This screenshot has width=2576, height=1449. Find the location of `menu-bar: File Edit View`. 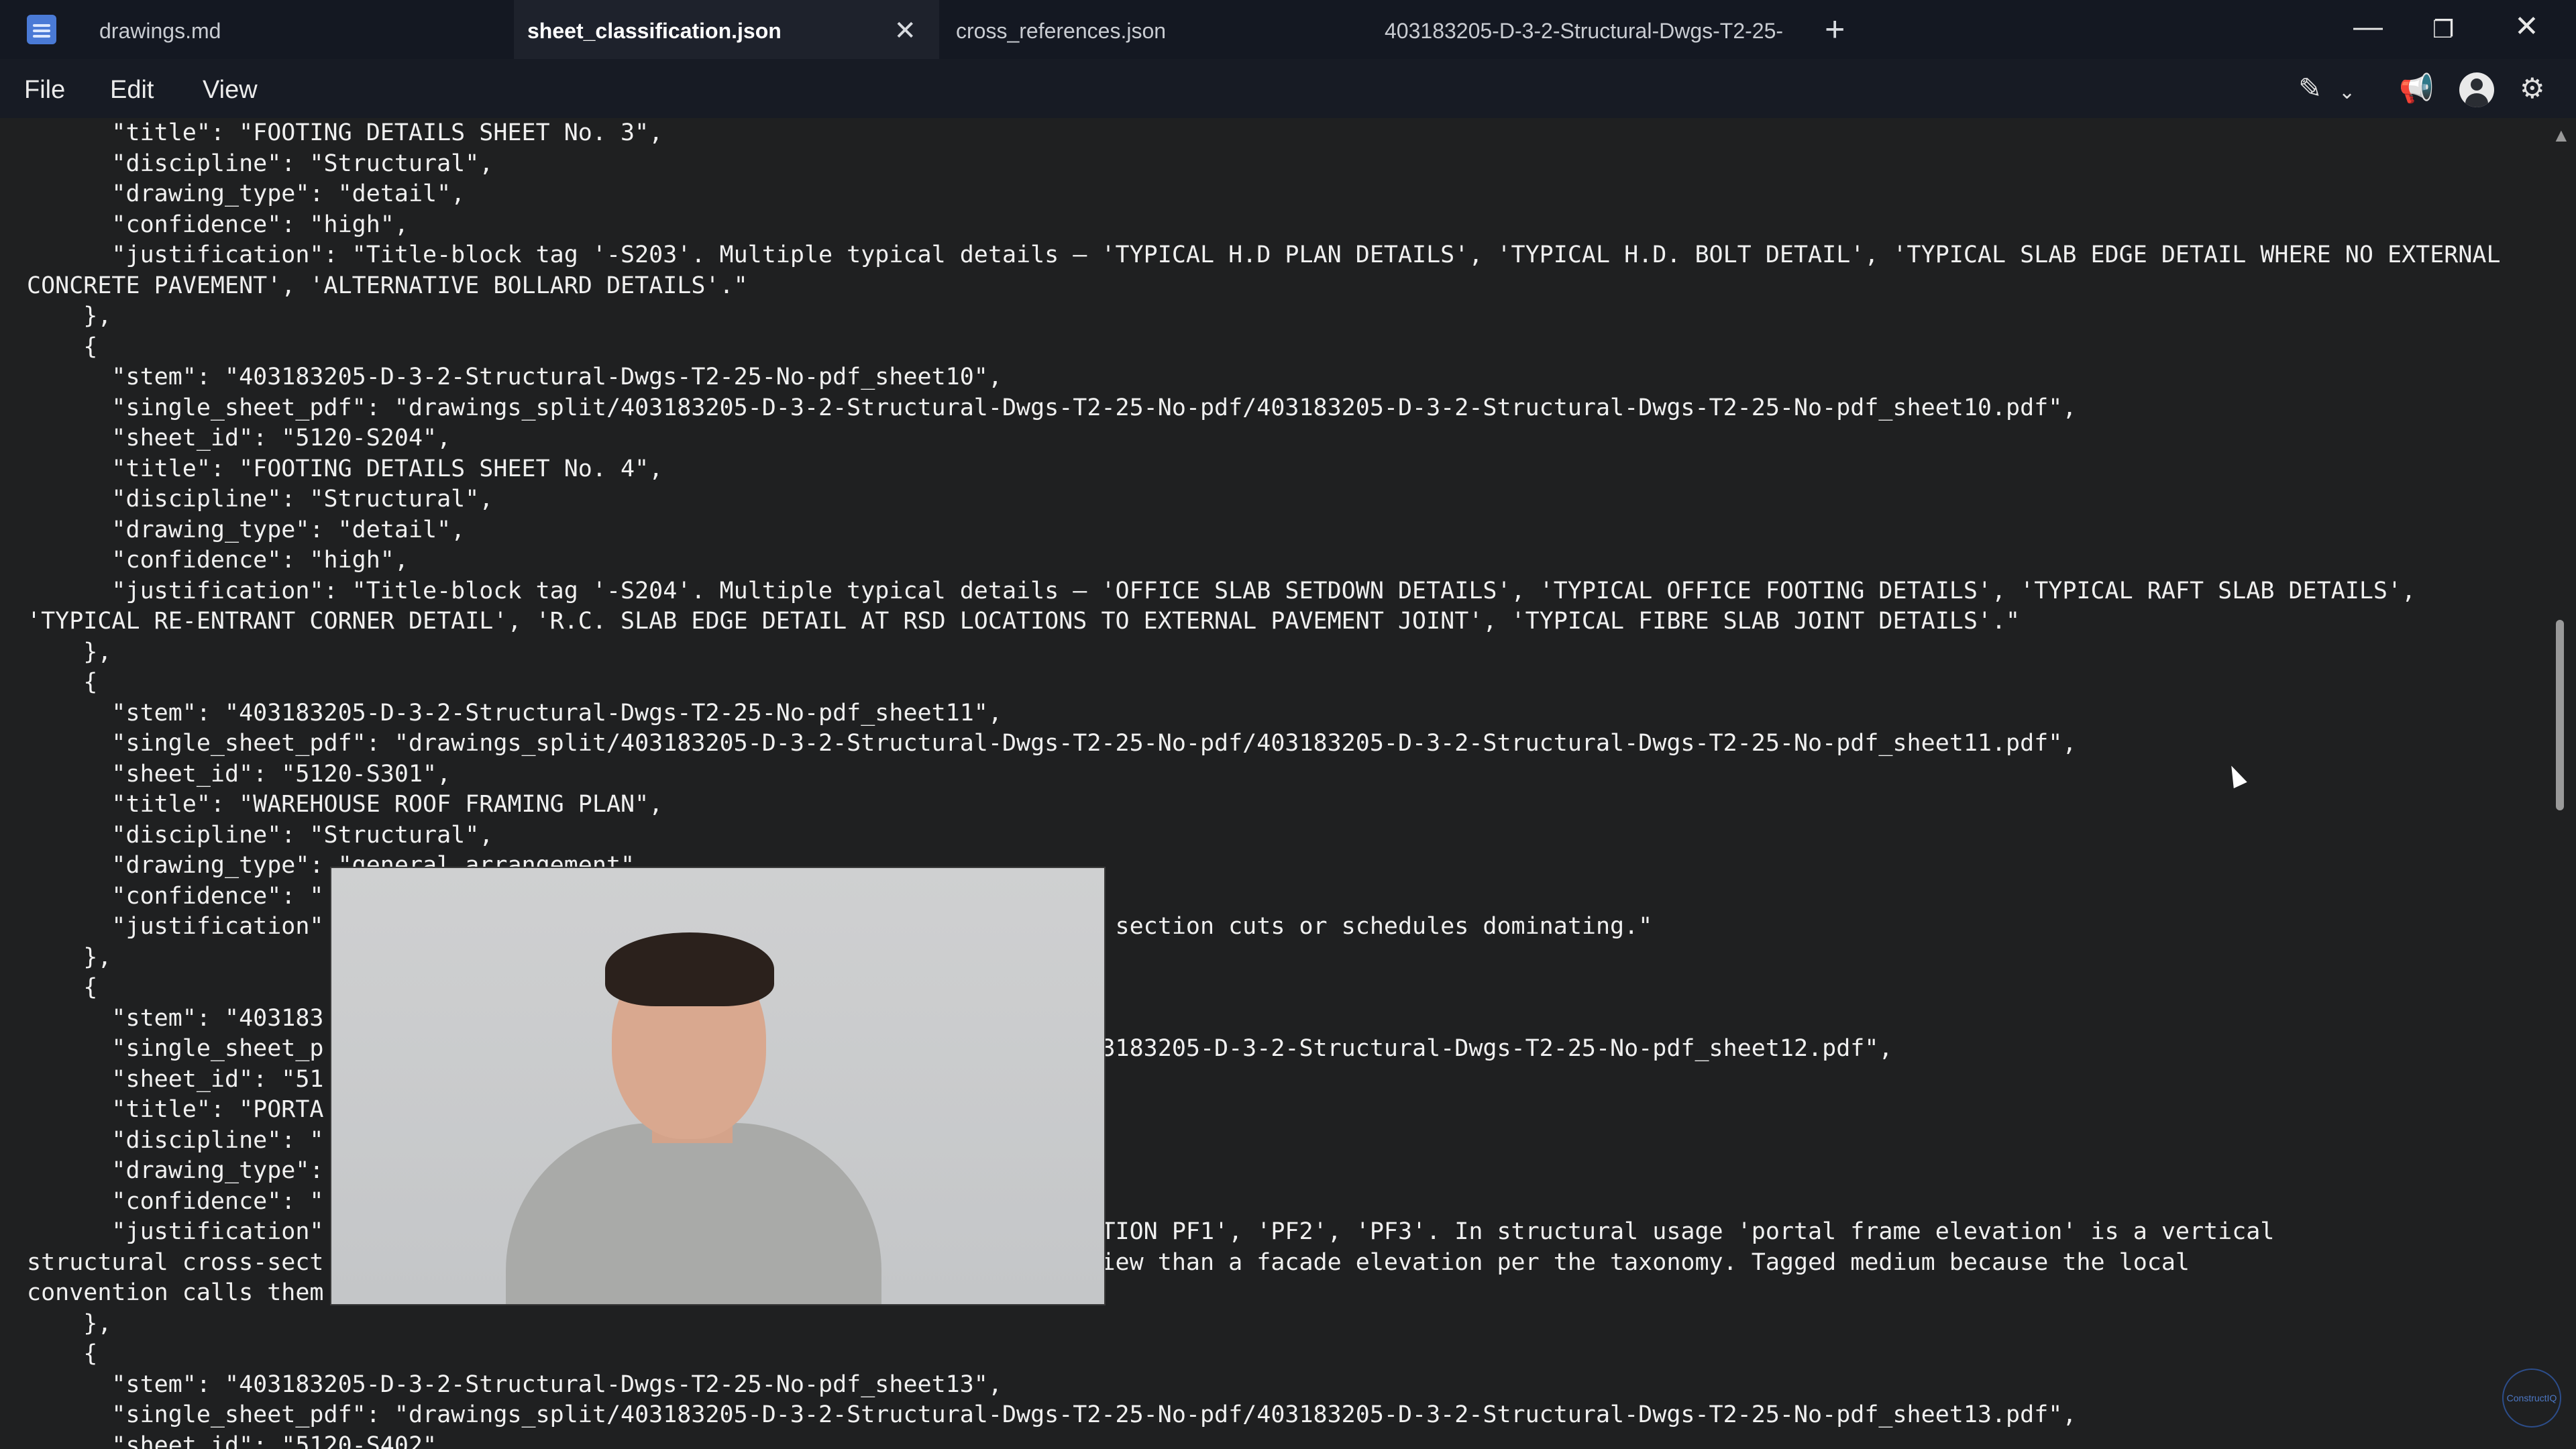

menu-bar: File Edit View is located at coordinates (1288, 88).